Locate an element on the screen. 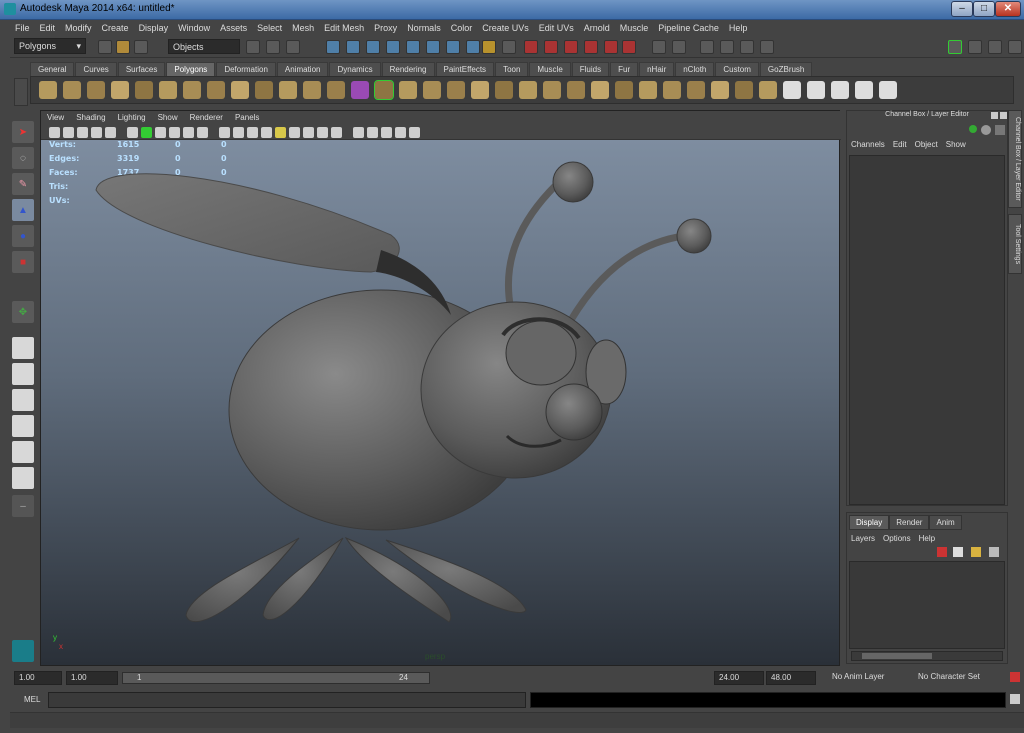  channel-menu-object: Object is located at coordinates (926, 144).